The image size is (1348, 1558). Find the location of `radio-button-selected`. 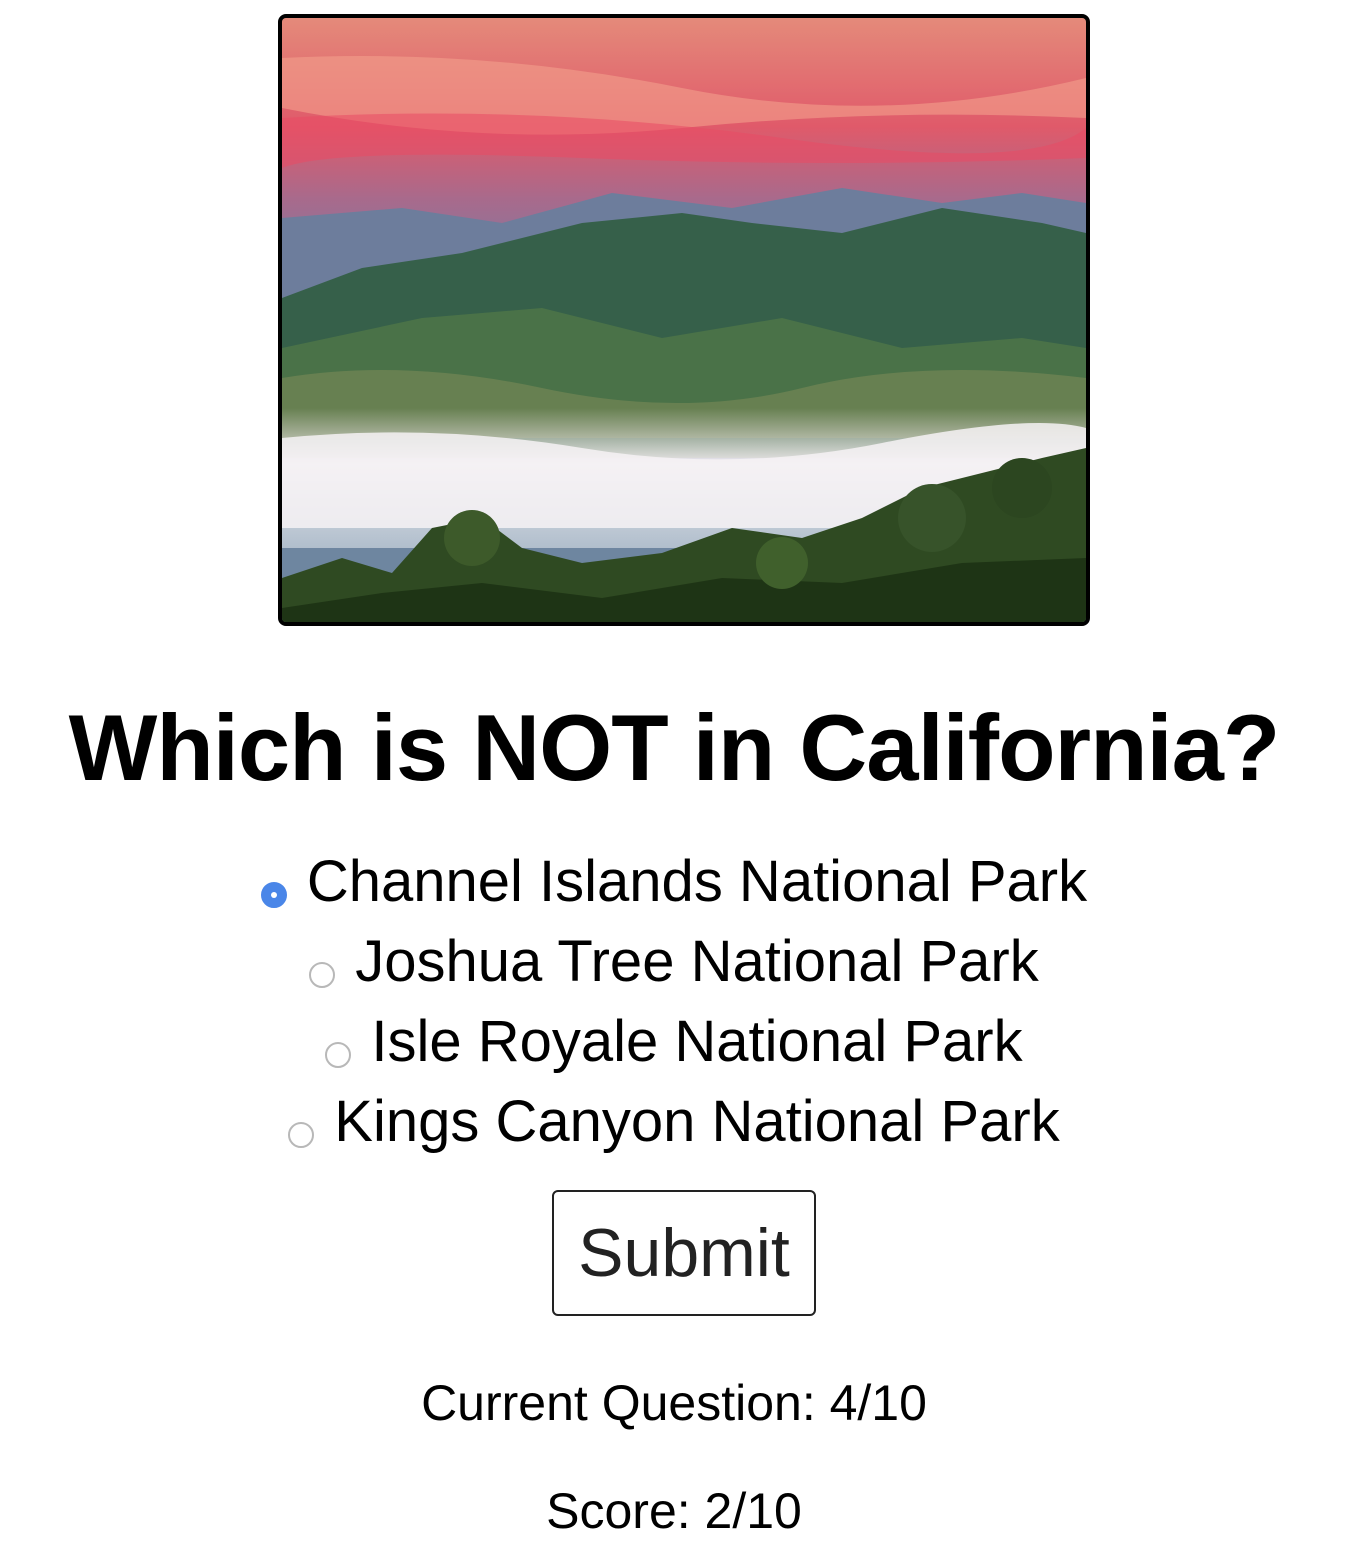

radio-button-selected is located at coordinates (273, 895).